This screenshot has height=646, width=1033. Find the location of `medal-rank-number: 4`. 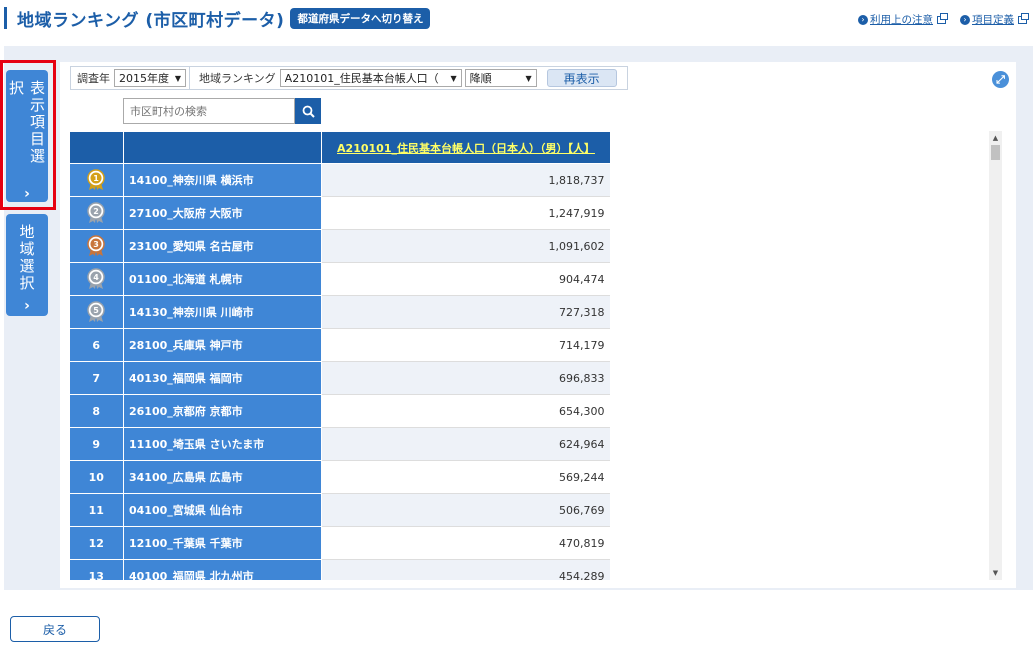

medal-rank-number: 4 is located at coordinates (96, 277).